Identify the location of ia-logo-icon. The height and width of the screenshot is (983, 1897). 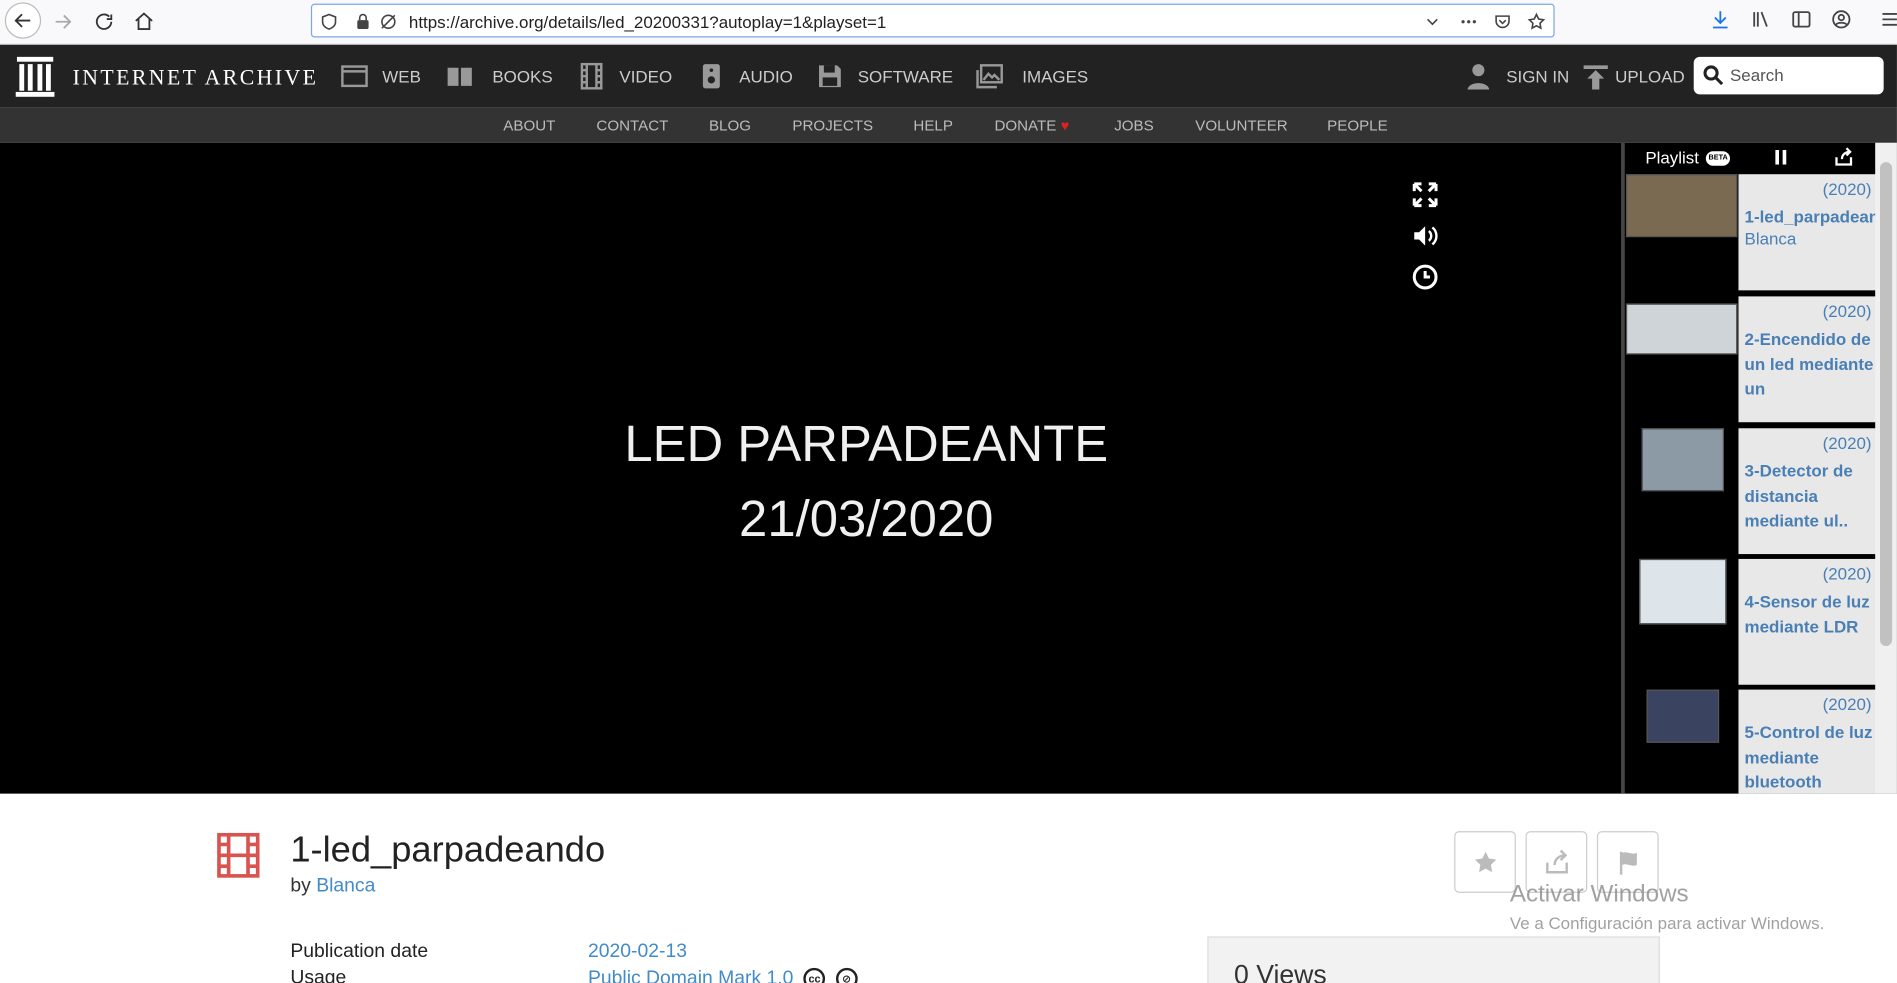
(35, 76).